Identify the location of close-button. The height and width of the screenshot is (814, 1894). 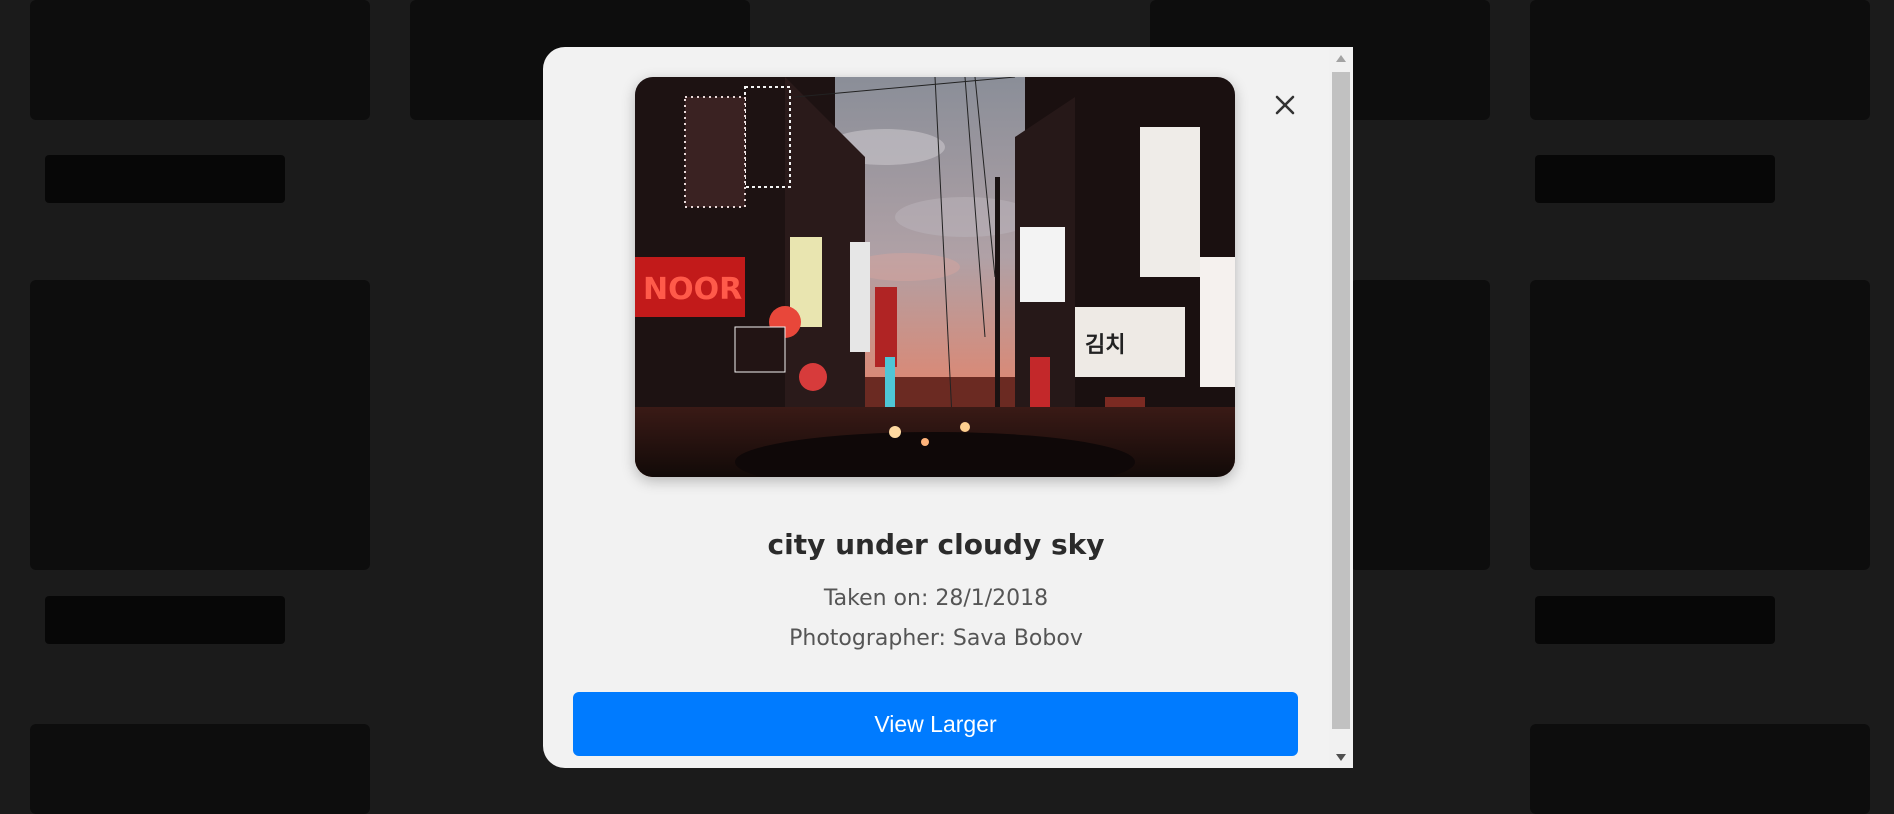
(1285, 105).